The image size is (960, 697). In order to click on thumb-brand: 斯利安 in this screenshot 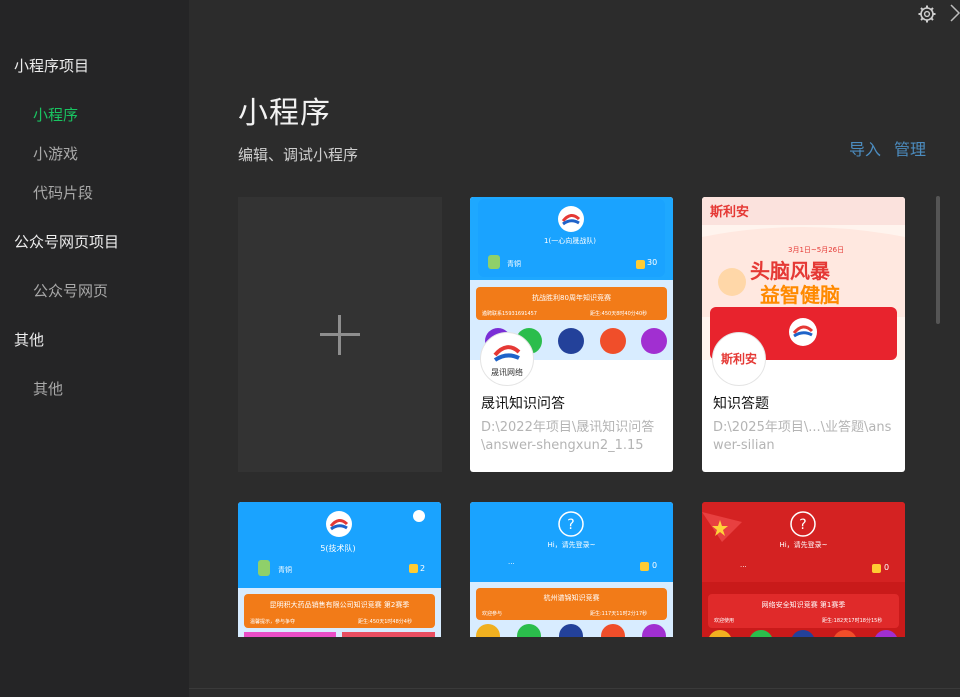, I will do `click(730, 212)`.